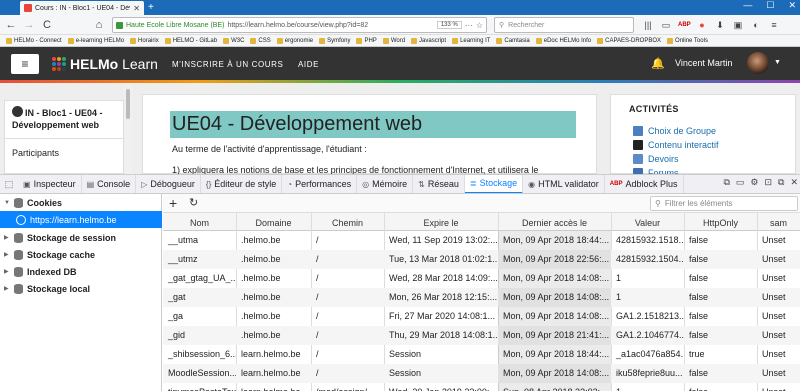 This screenshot has width=800, height=391. What do you see at coordinates (173, 203) in the screenshot?
I see `add-item-button: +` at bounding box center [173, 203].